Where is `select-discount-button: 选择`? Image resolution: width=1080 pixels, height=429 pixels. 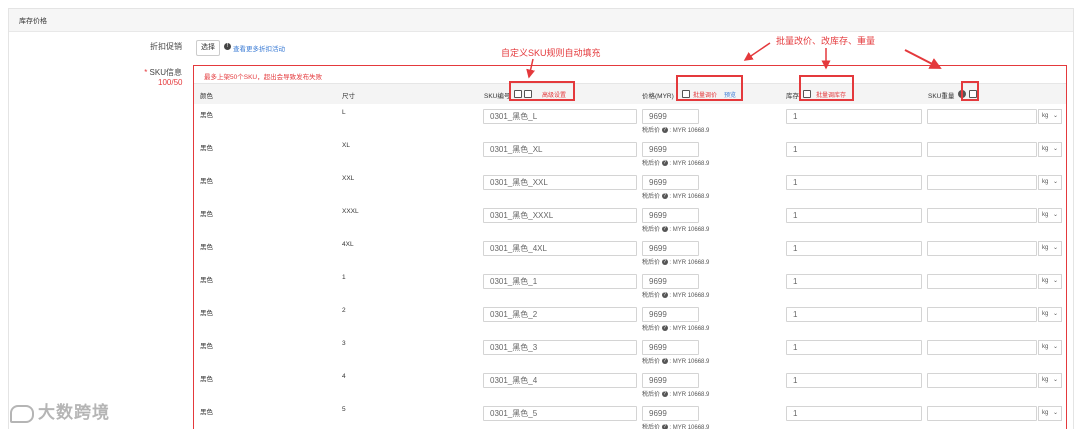
select-discount-button: 选择 is located at coordinates (208, 48).